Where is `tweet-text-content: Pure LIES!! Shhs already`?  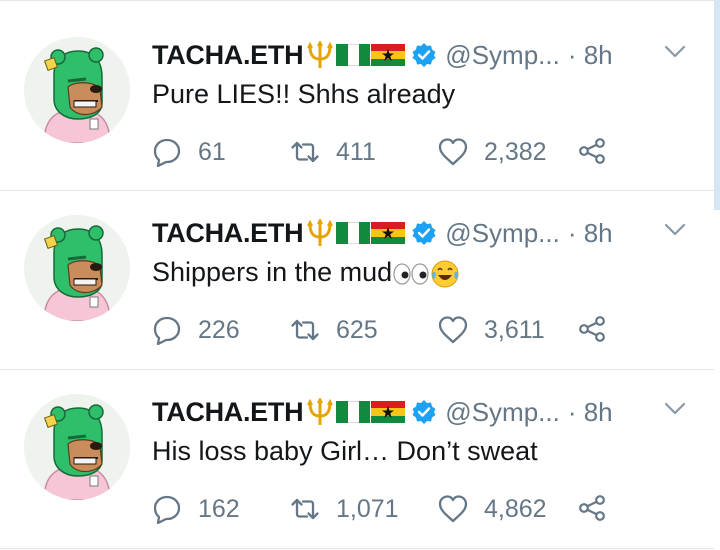
tweet-text-content: Pure LIES!! Shhs already is located at coordinates (304, 94).